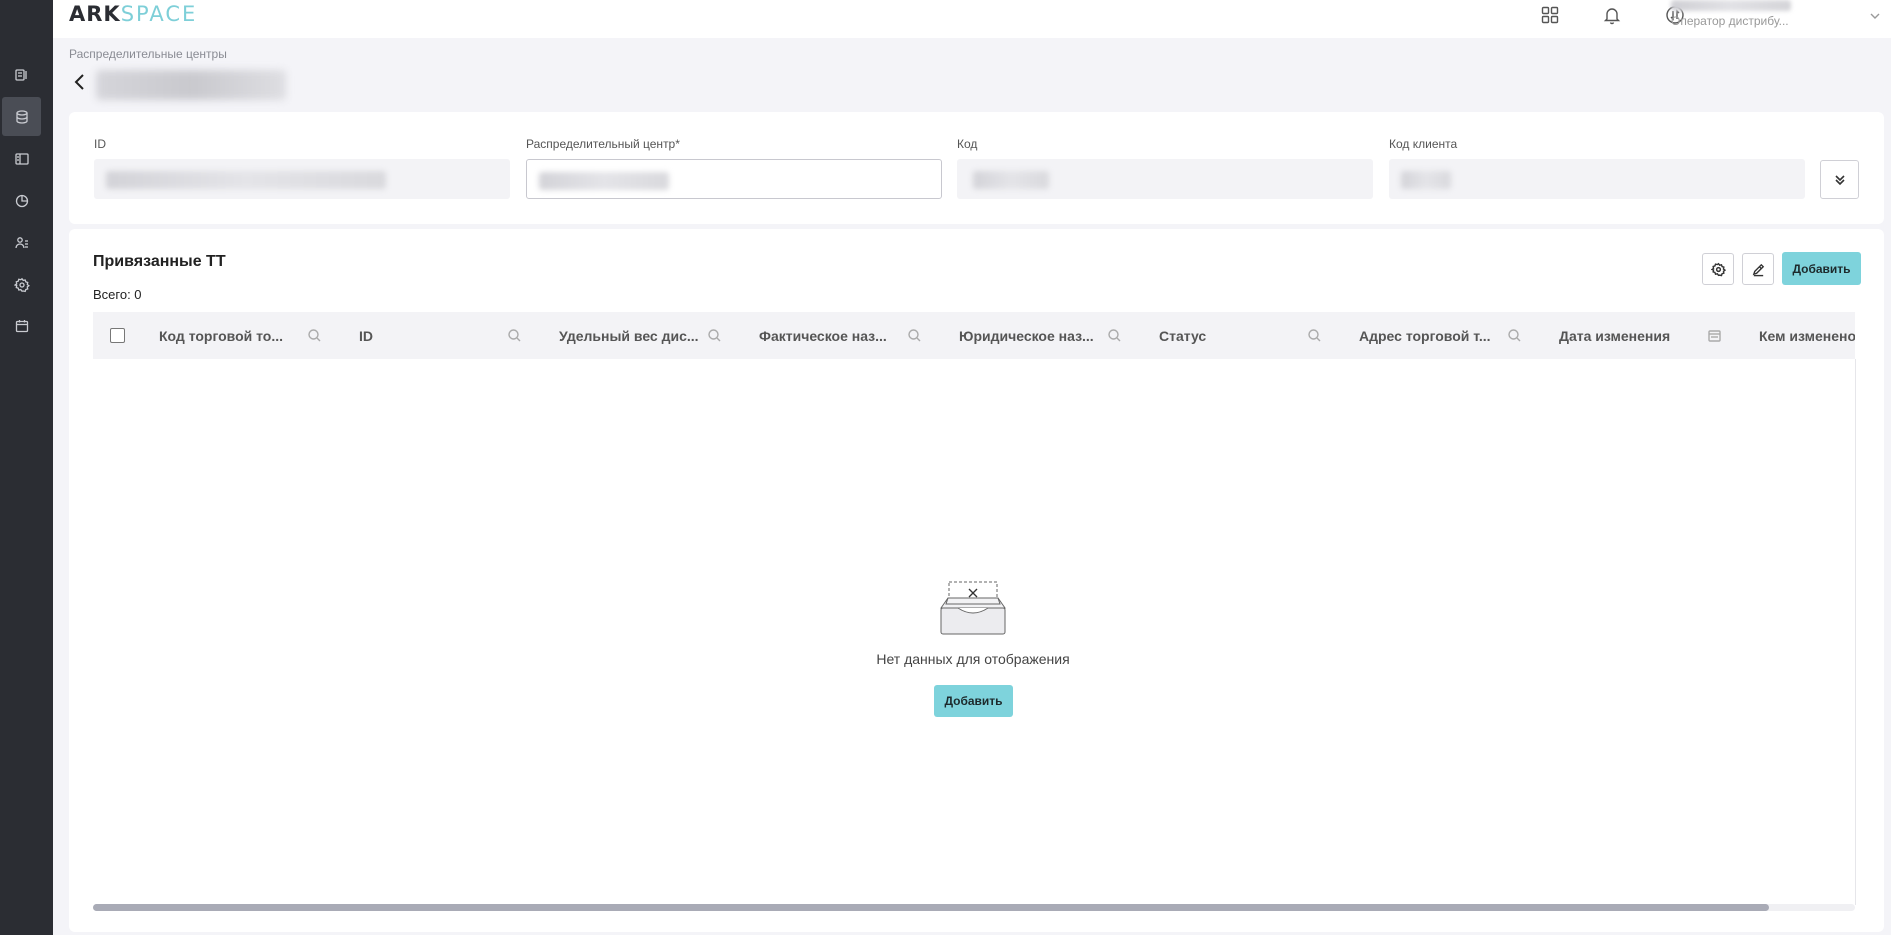 The height and width of the screenshot is (935, 1891). Describe the element at coordinates (1165, 179) in the screenshot. I see `code-field` at that location.